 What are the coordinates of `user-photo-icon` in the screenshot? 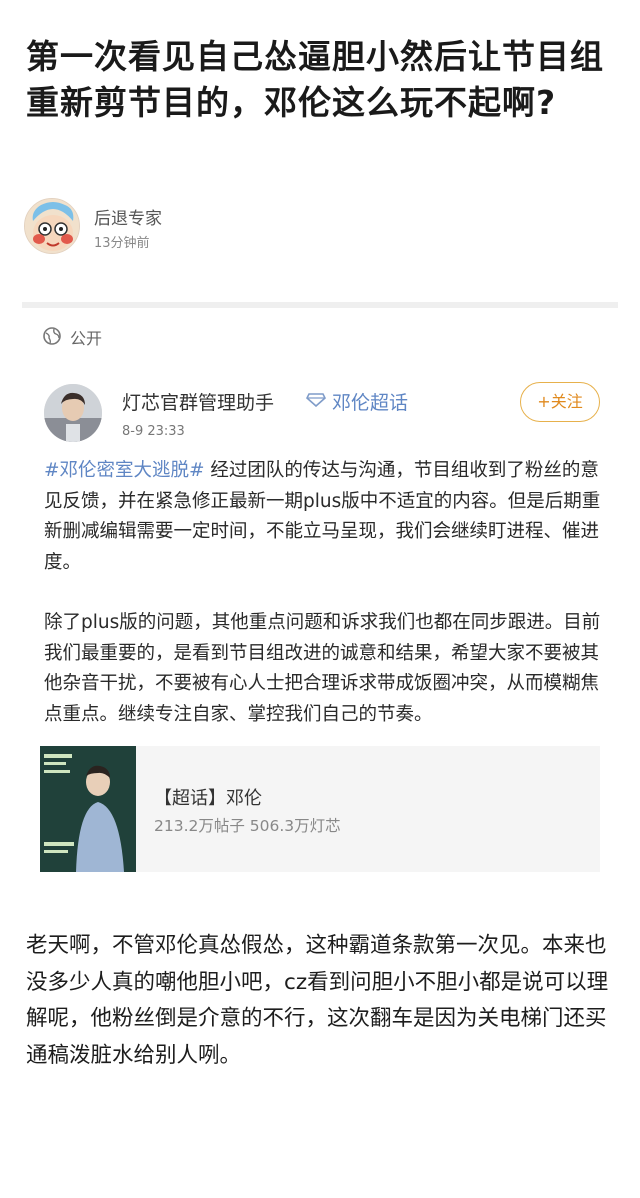 It's located at (73, 413).